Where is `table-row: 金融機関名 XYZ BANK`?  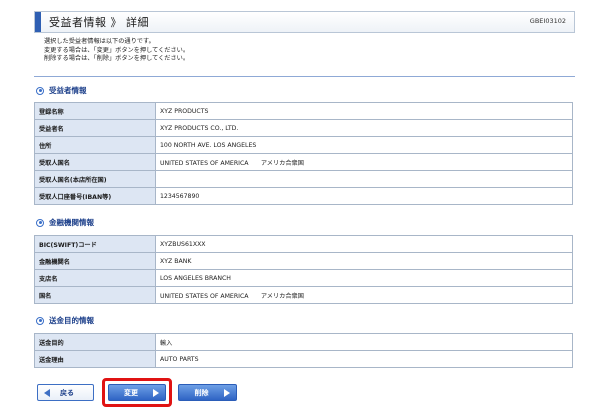
table-row: 金融機関名 XYZ BANK is located at coordinates (303, 261).